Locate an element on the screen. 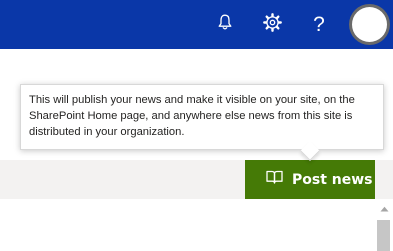  book-icon is located at coordinates (274, 179).